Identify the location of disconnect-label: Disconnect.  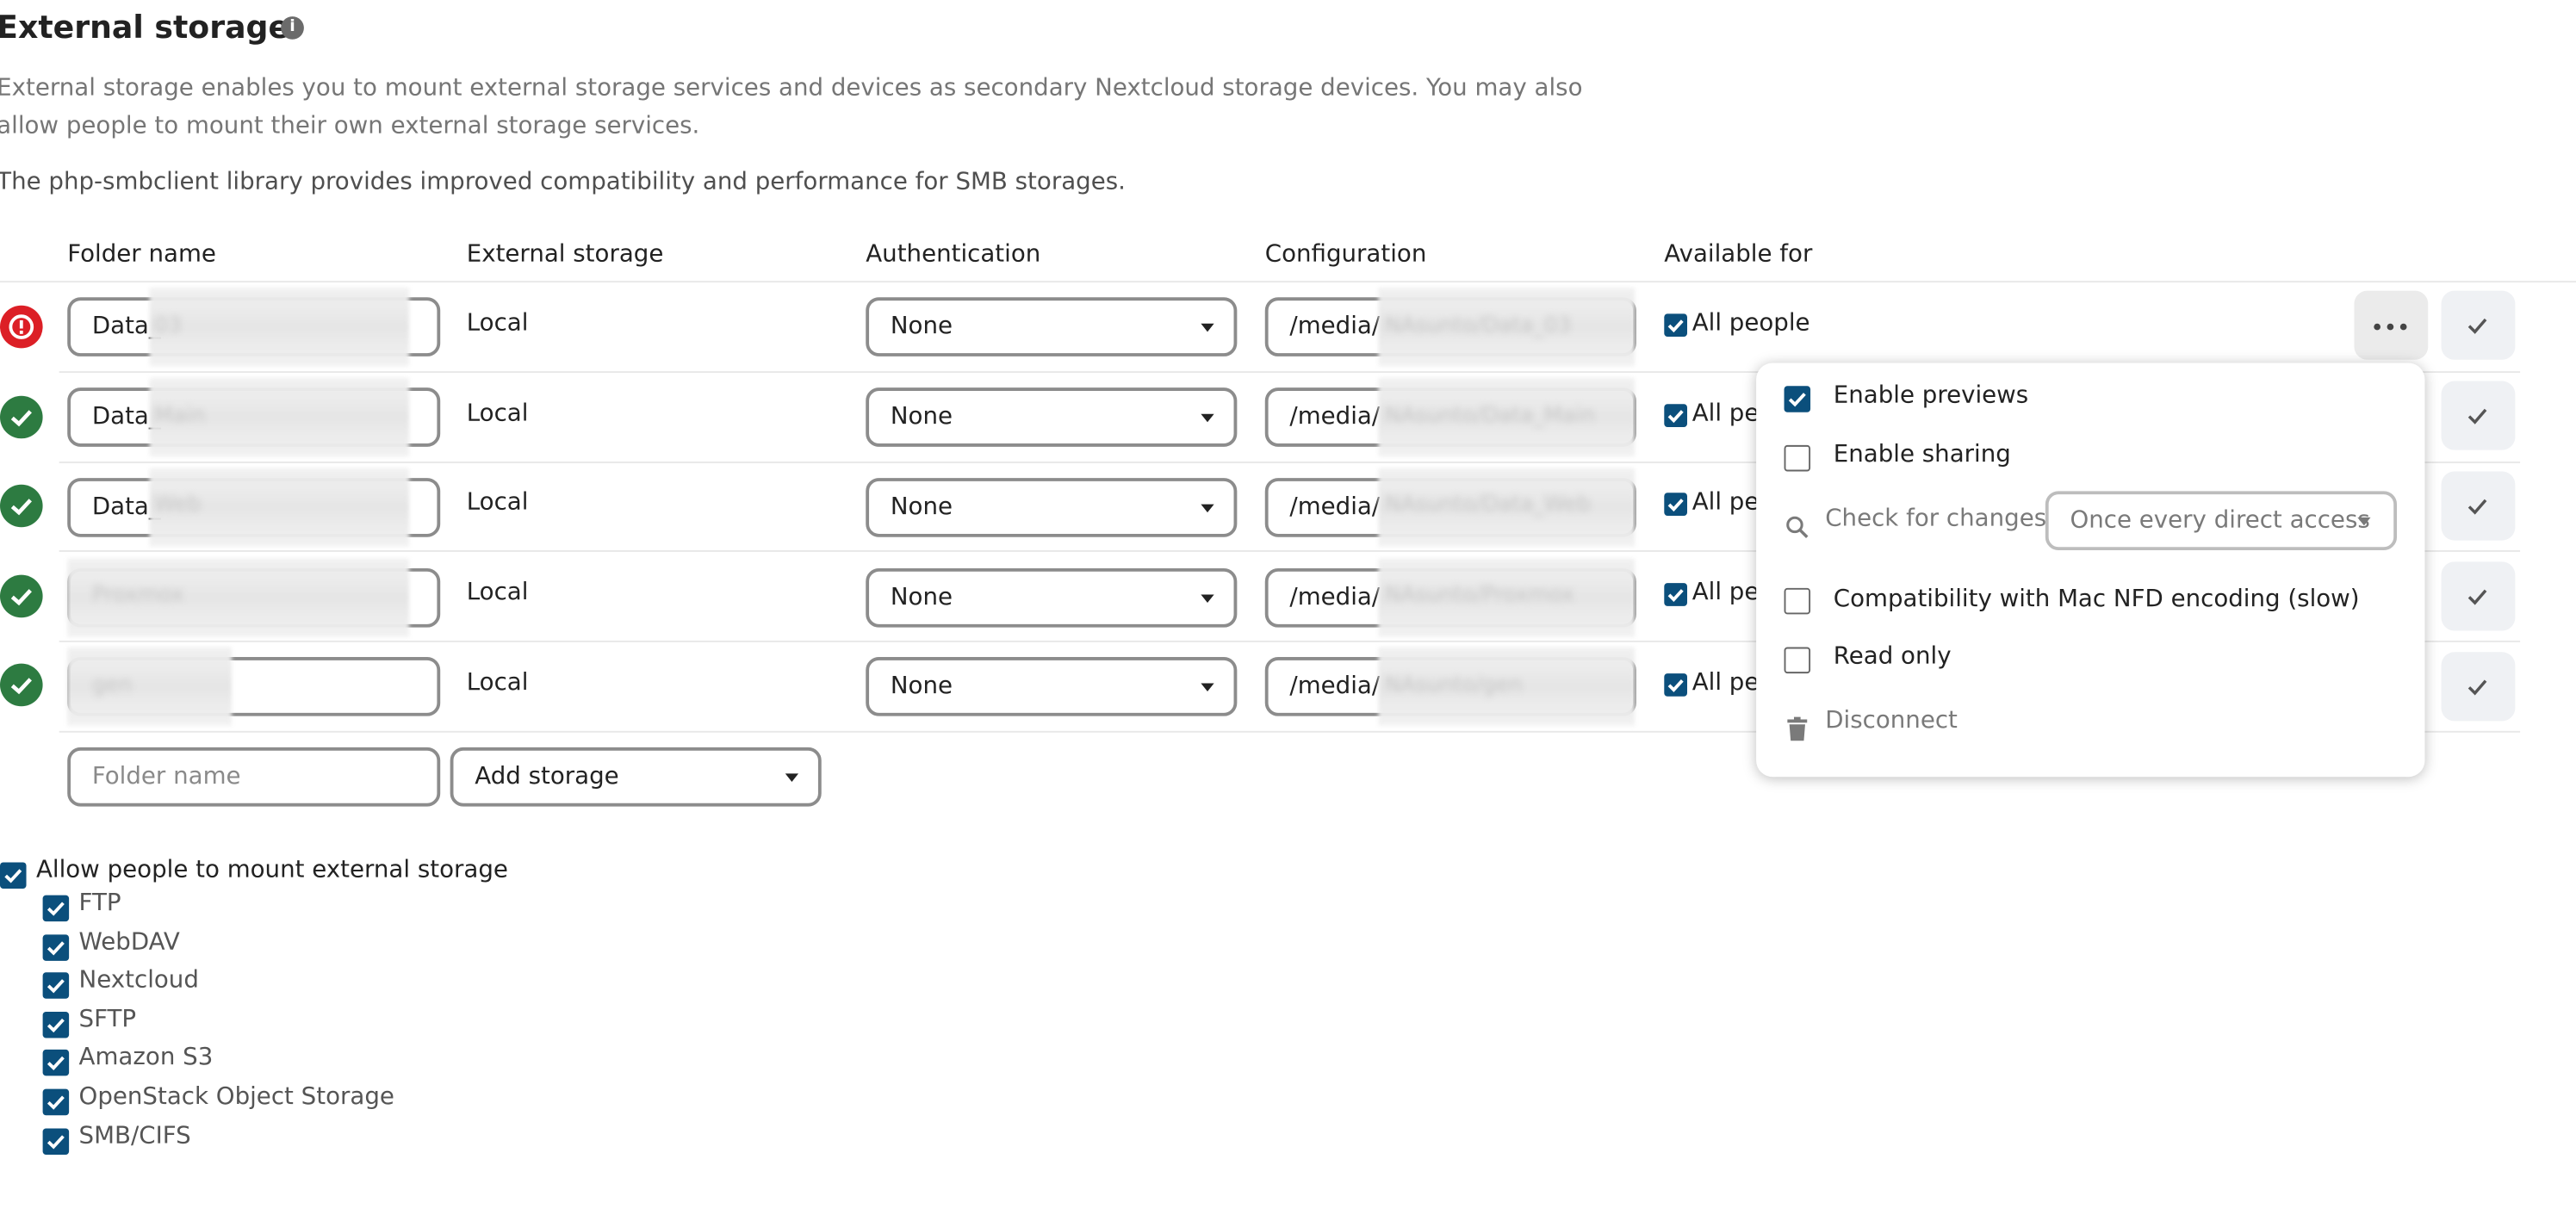
(1892, 721).